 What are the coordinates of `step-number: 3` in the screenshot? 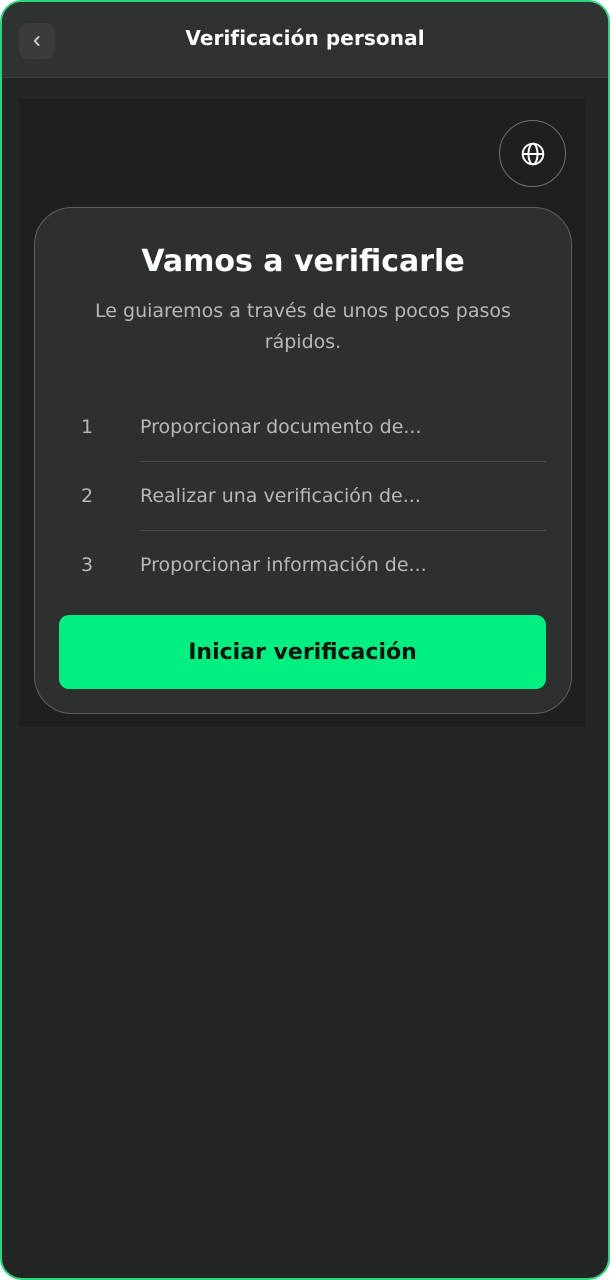 It's located at (87, 565).